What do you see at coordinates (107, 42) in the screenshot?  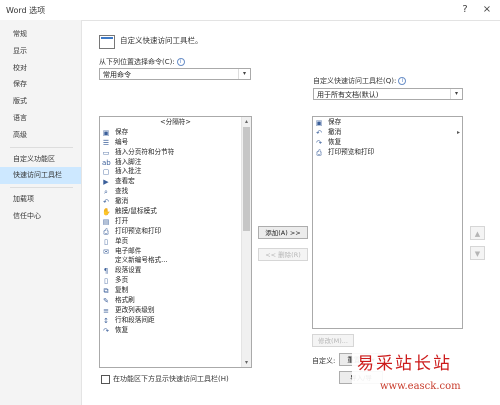 I see `quick-access-toolbar-icon` at bounding box center [107, 42].